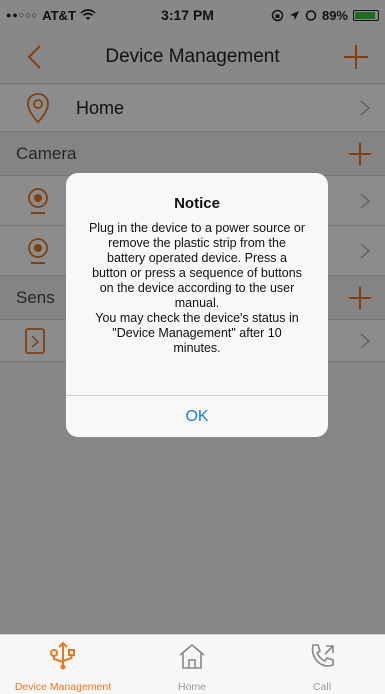  I want to click on tab-bar: Device Management Home Call, so click(192, 664).